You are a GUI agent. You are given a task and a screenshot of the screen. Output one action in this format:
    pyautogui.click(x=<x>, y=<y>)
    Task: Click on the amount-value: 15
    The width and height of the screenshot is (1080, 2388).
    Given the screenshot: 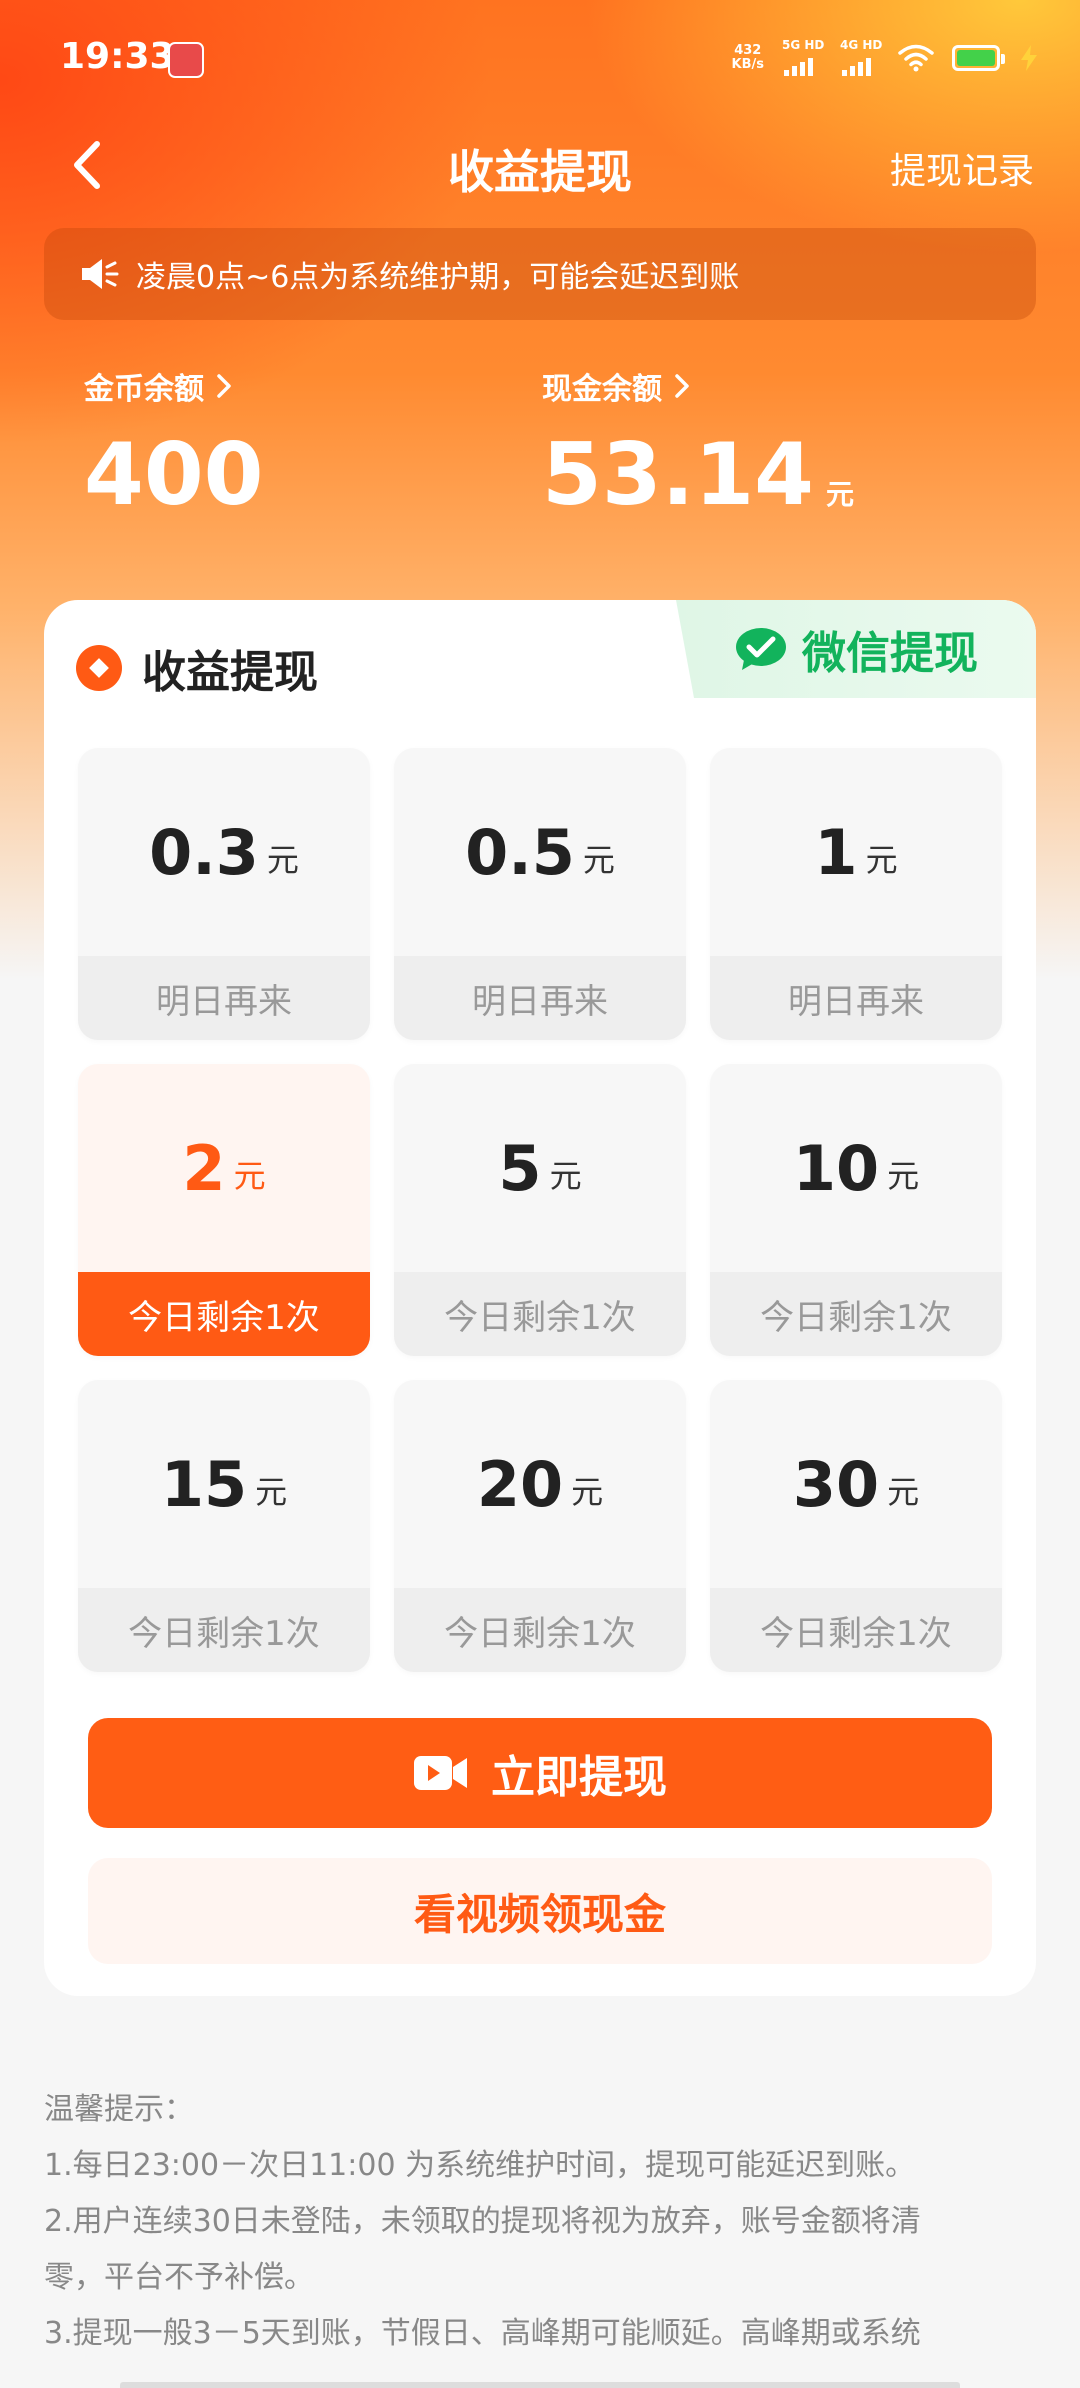 What is the action you would take?
    pyautogui.click(x=204, y=1484)
    